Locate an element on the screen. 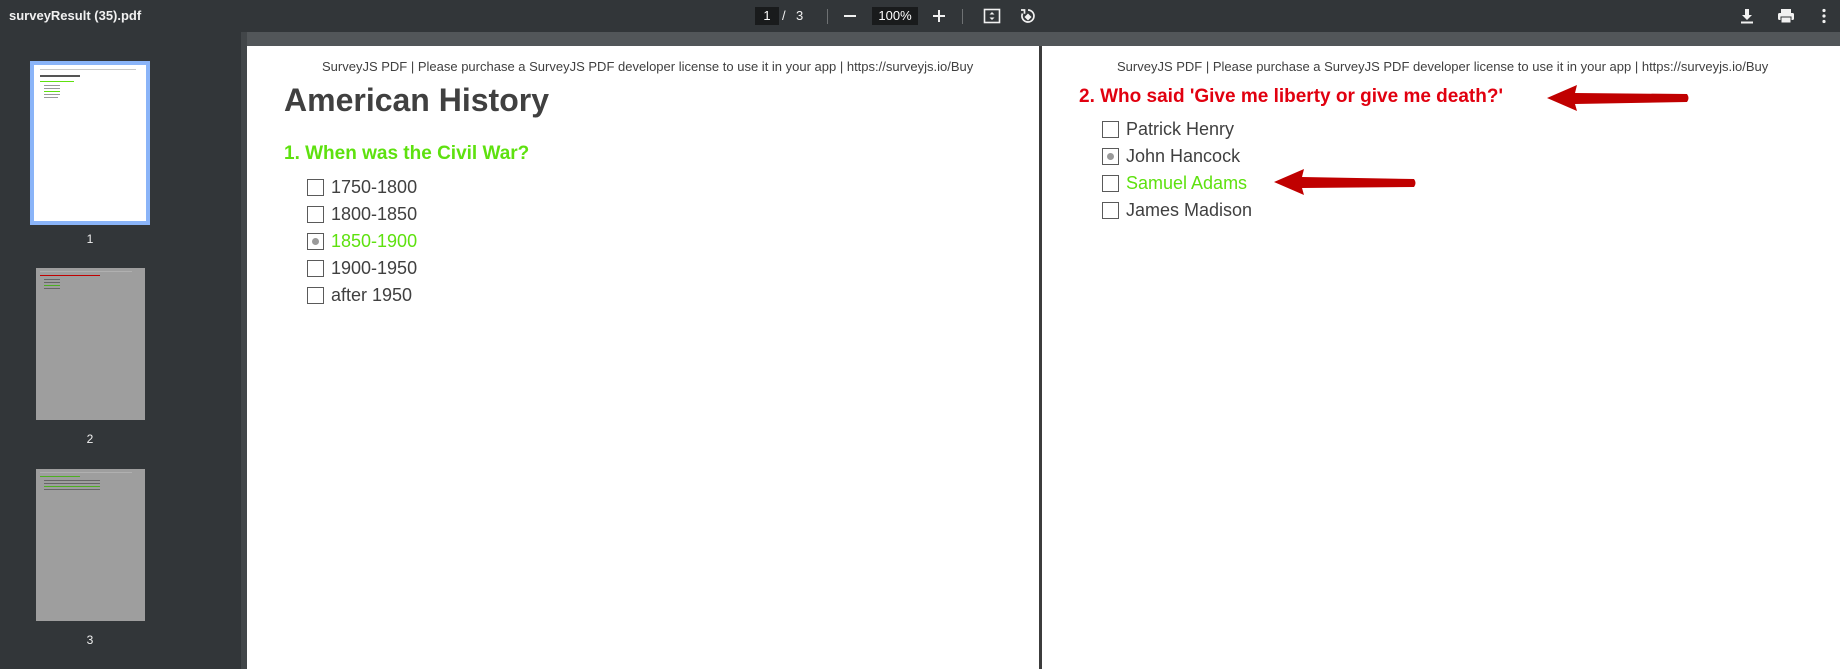 This screenshot has height=669, width=1840. more-actions-button is located at coordinates (1824, 16).